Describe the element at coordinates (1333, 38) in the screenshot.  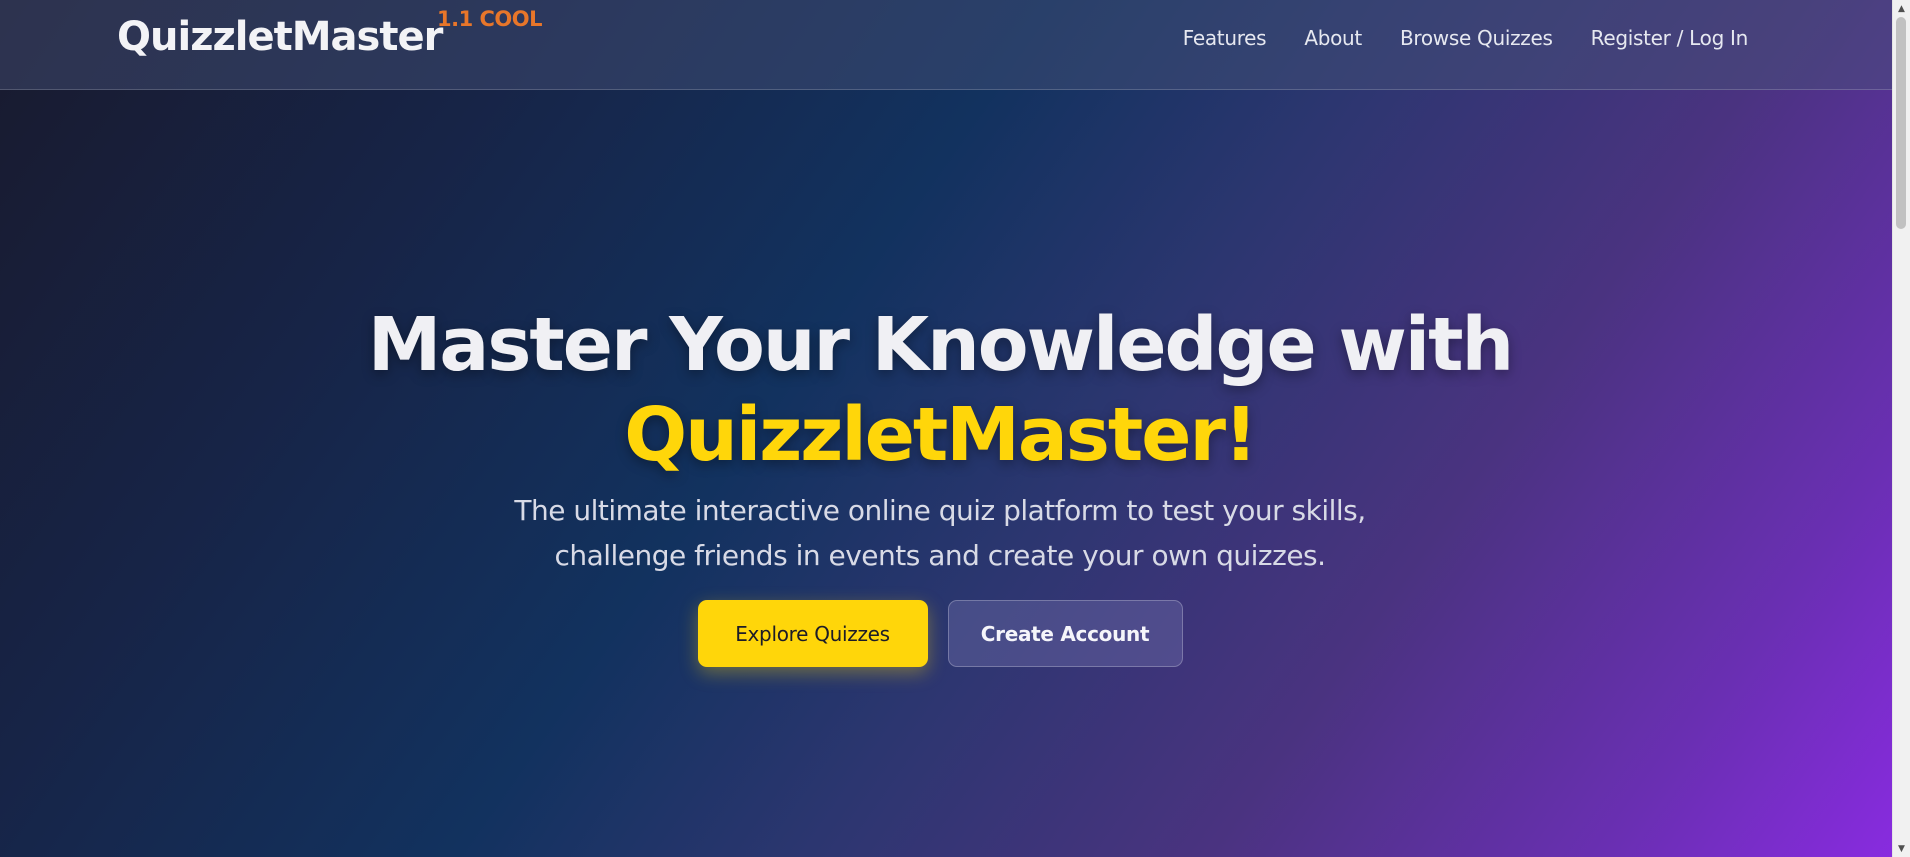
I see `nav-link-about: About` at that location.